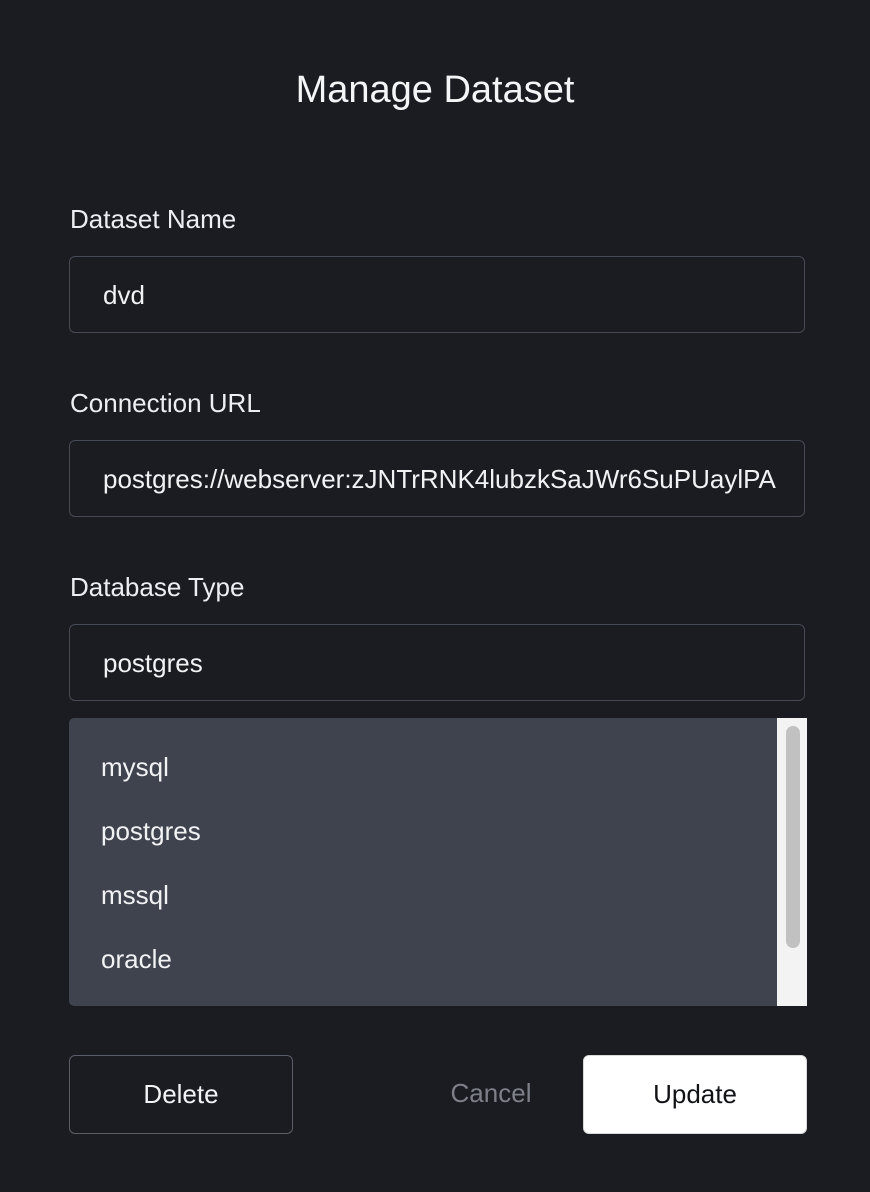 The image size is (870, 1192). What do you see at coordinates (157, 587) in the screenshot?
I see `database-type-label: Database Type` at bounding box center [157, 587].